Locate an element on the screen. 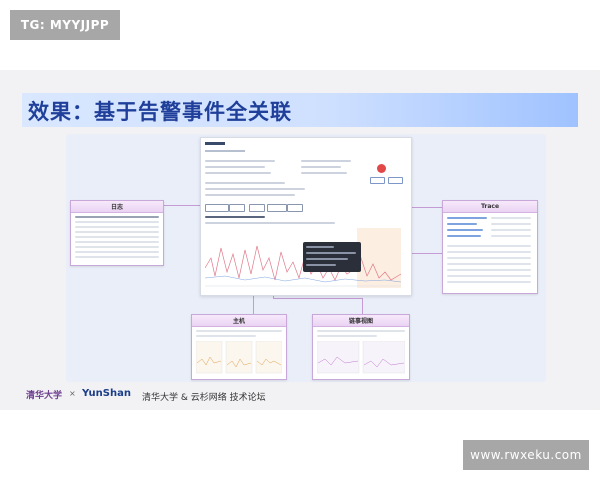 The image size is (600, 480). connector-network-v2 is located at coordinates (362, 306).